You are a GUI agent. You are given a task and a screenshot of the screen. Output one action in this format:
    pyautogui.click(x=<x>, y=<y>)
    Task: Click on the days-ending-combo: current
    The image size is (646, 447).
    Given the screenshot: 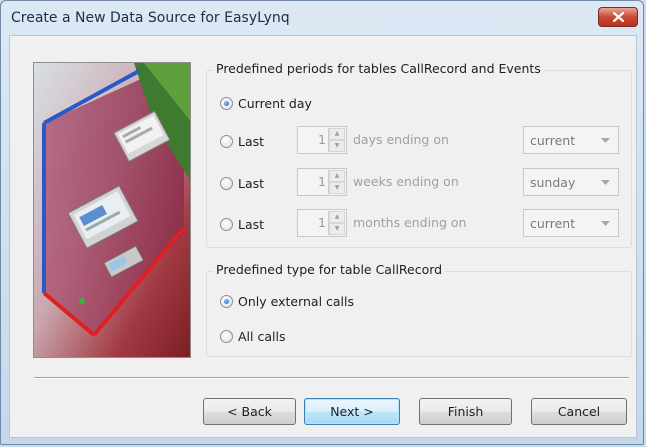 What is the action you would take?
    pyautogui.click(x=571, y=140)
    